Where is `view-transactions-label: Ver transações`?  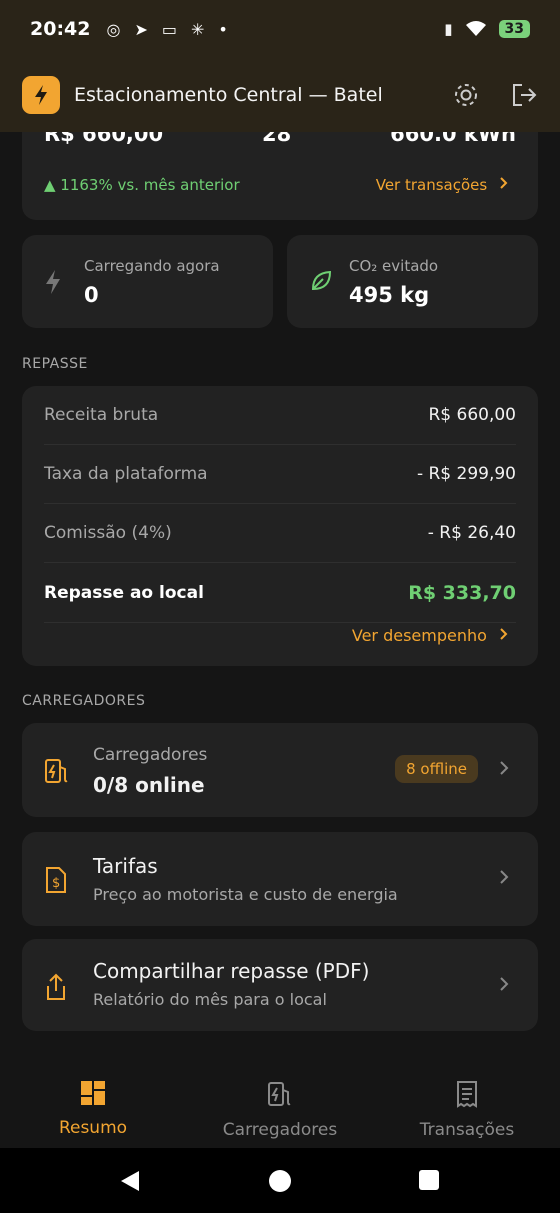 view-transactions-label: Ver transações is located at coordinates (431, 185).